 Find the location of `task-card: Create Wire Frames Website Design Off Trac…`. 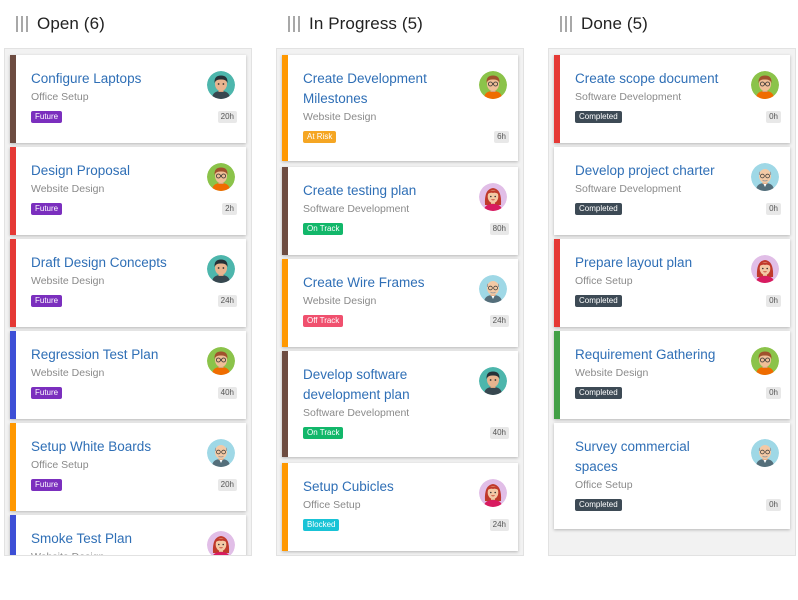

task-card: Create Wire Frames Website Design Off Trac… is located at coordinates (400, 303).